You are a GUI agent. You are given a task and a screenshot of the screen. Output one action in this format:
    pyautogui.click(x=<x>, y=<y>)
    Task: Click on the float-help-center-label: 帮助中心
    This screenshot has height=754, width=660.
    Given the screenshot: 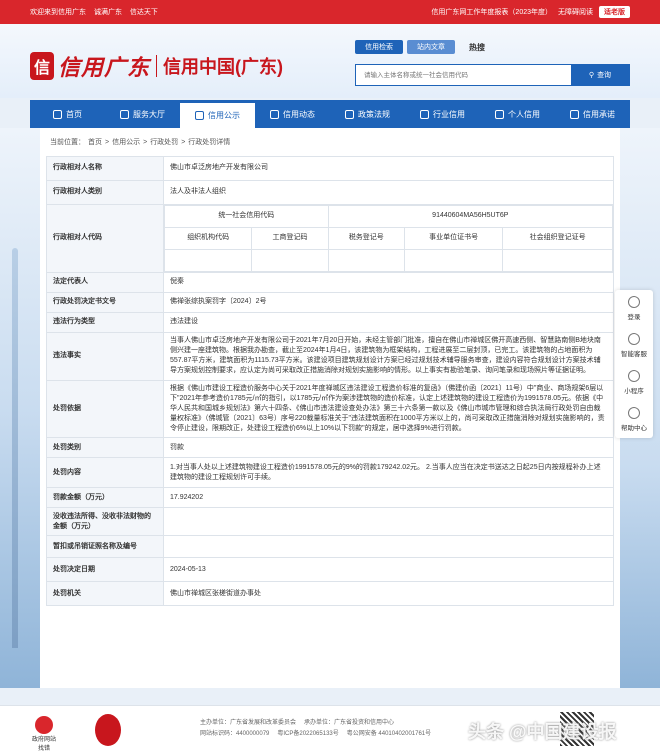 What is the action you would take?
    pyautogui.click(x=634, y=428)
    